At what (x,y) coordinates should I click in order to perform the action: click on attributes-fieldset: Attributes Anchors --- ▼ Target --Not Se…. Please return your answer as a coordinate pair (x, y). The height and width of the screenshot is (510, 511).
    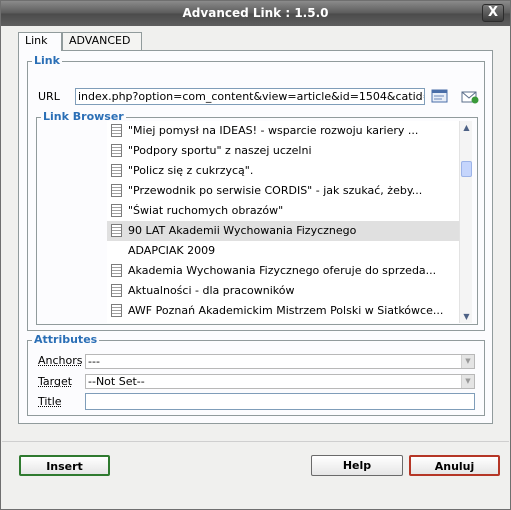
    Looking at the image, I should click on (256, 375).